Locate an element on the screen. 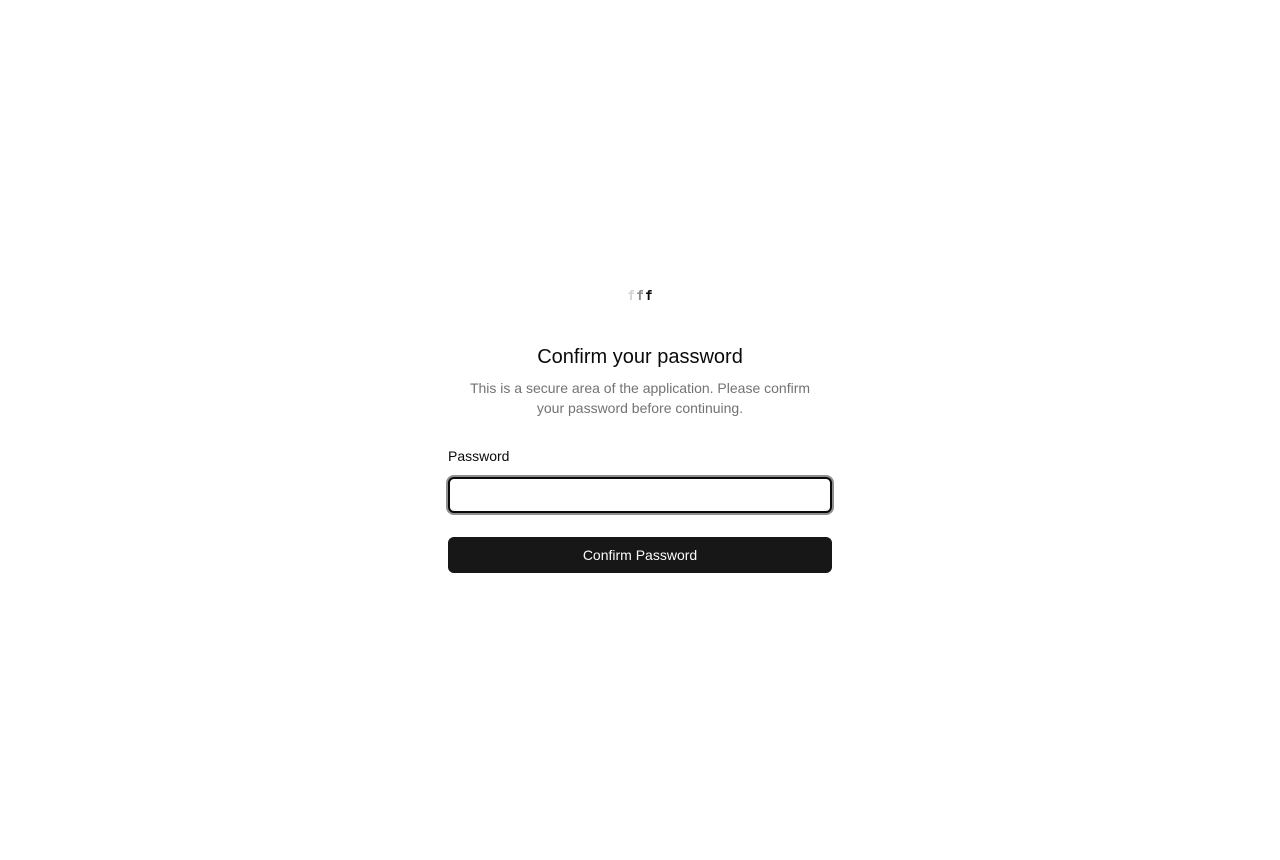 Image resolution: width=1280 pixels, height=860 pixels. confirm-password-button: Confirm Password is located at coordinates (640, 555).